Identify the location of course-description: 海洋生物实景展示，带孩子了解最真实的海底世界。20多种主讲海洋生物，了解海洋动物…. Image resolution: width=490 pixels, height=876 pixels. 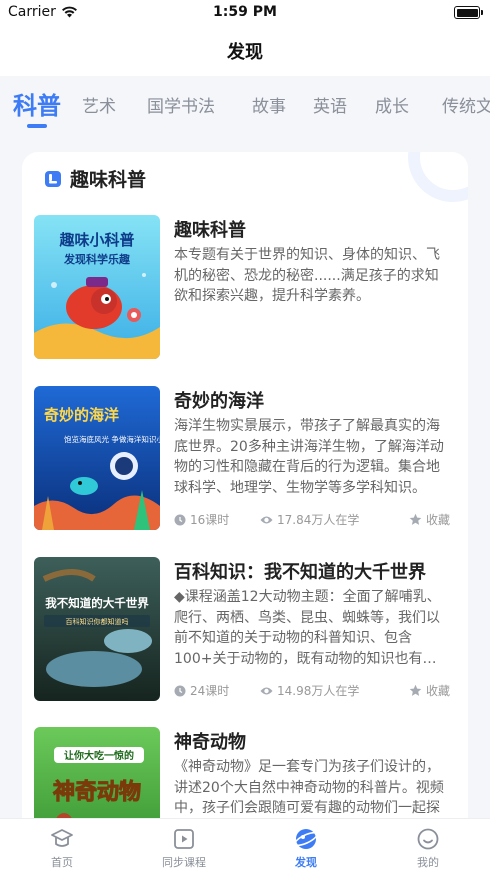
(309, 457).